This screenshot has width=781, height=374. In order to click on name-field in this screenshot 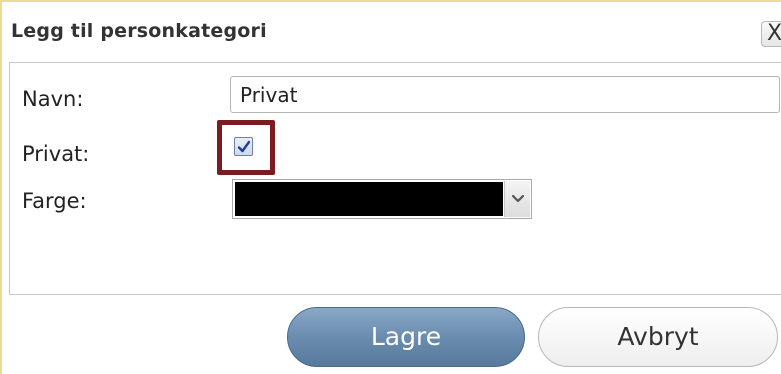, I will do `click(505, 94)`.